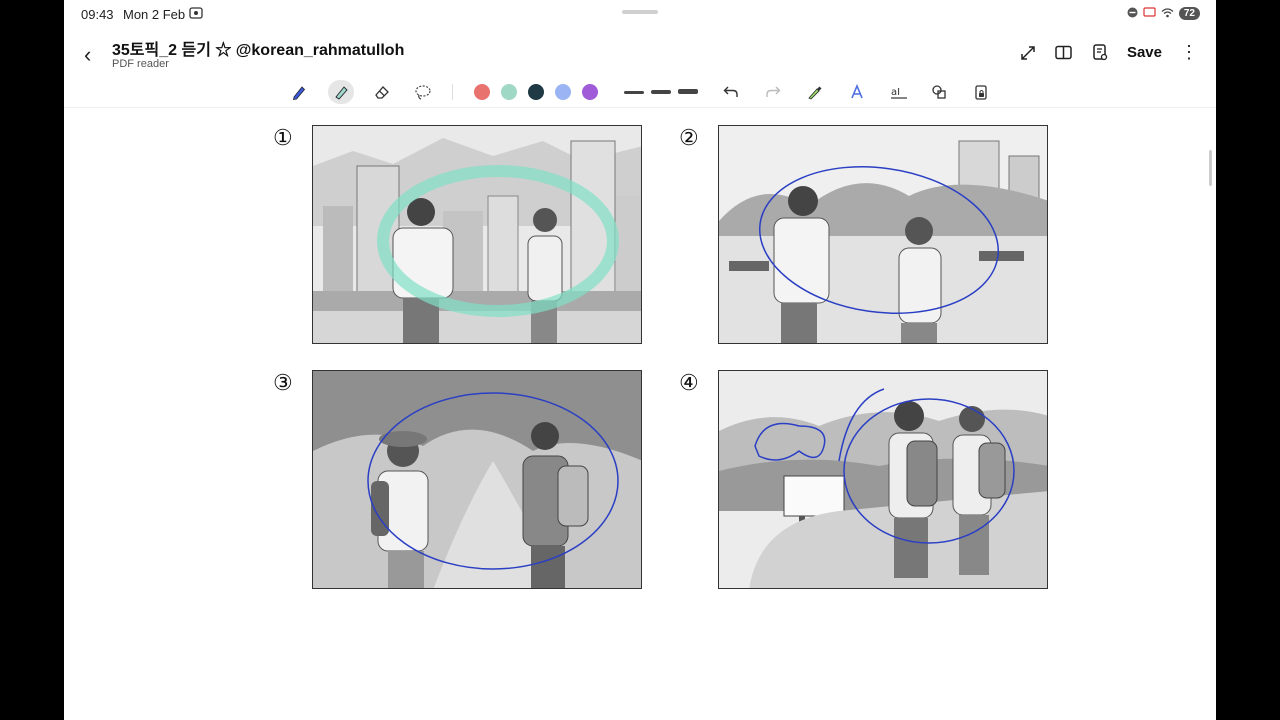  I want to click on shapes-icon, so click(939, 92).